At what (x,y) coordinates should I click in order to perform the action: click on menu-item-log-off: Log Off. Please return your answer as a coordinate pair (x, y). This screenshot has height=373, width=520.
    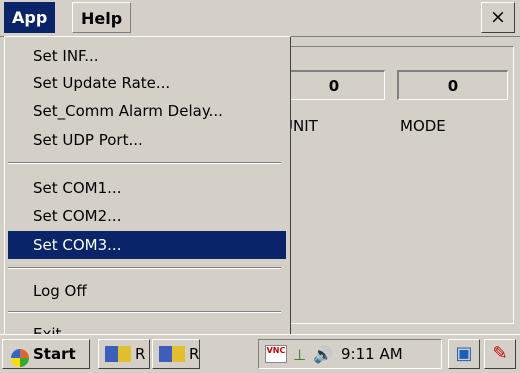
    Looking at the image, I should click on (147, 291).